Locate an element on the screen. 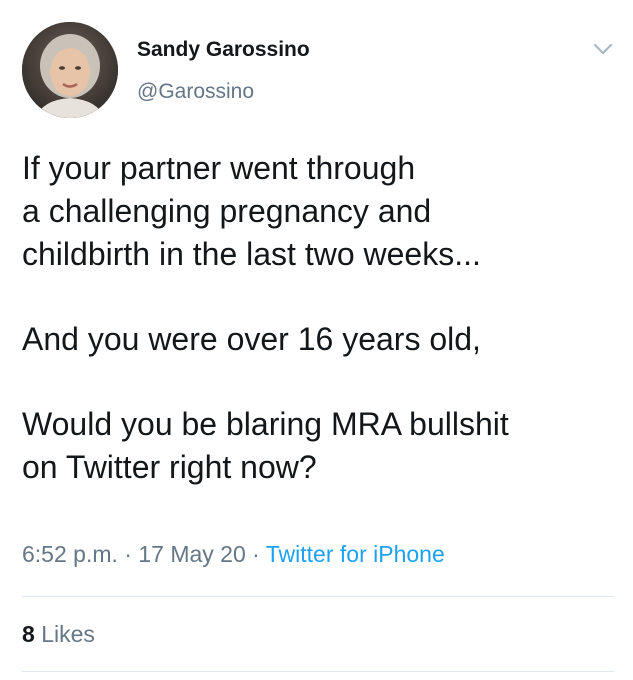 The height and width of the screenshot is (680, 633). tweet-line: If your partner went through is located at coordinates (219, 168).